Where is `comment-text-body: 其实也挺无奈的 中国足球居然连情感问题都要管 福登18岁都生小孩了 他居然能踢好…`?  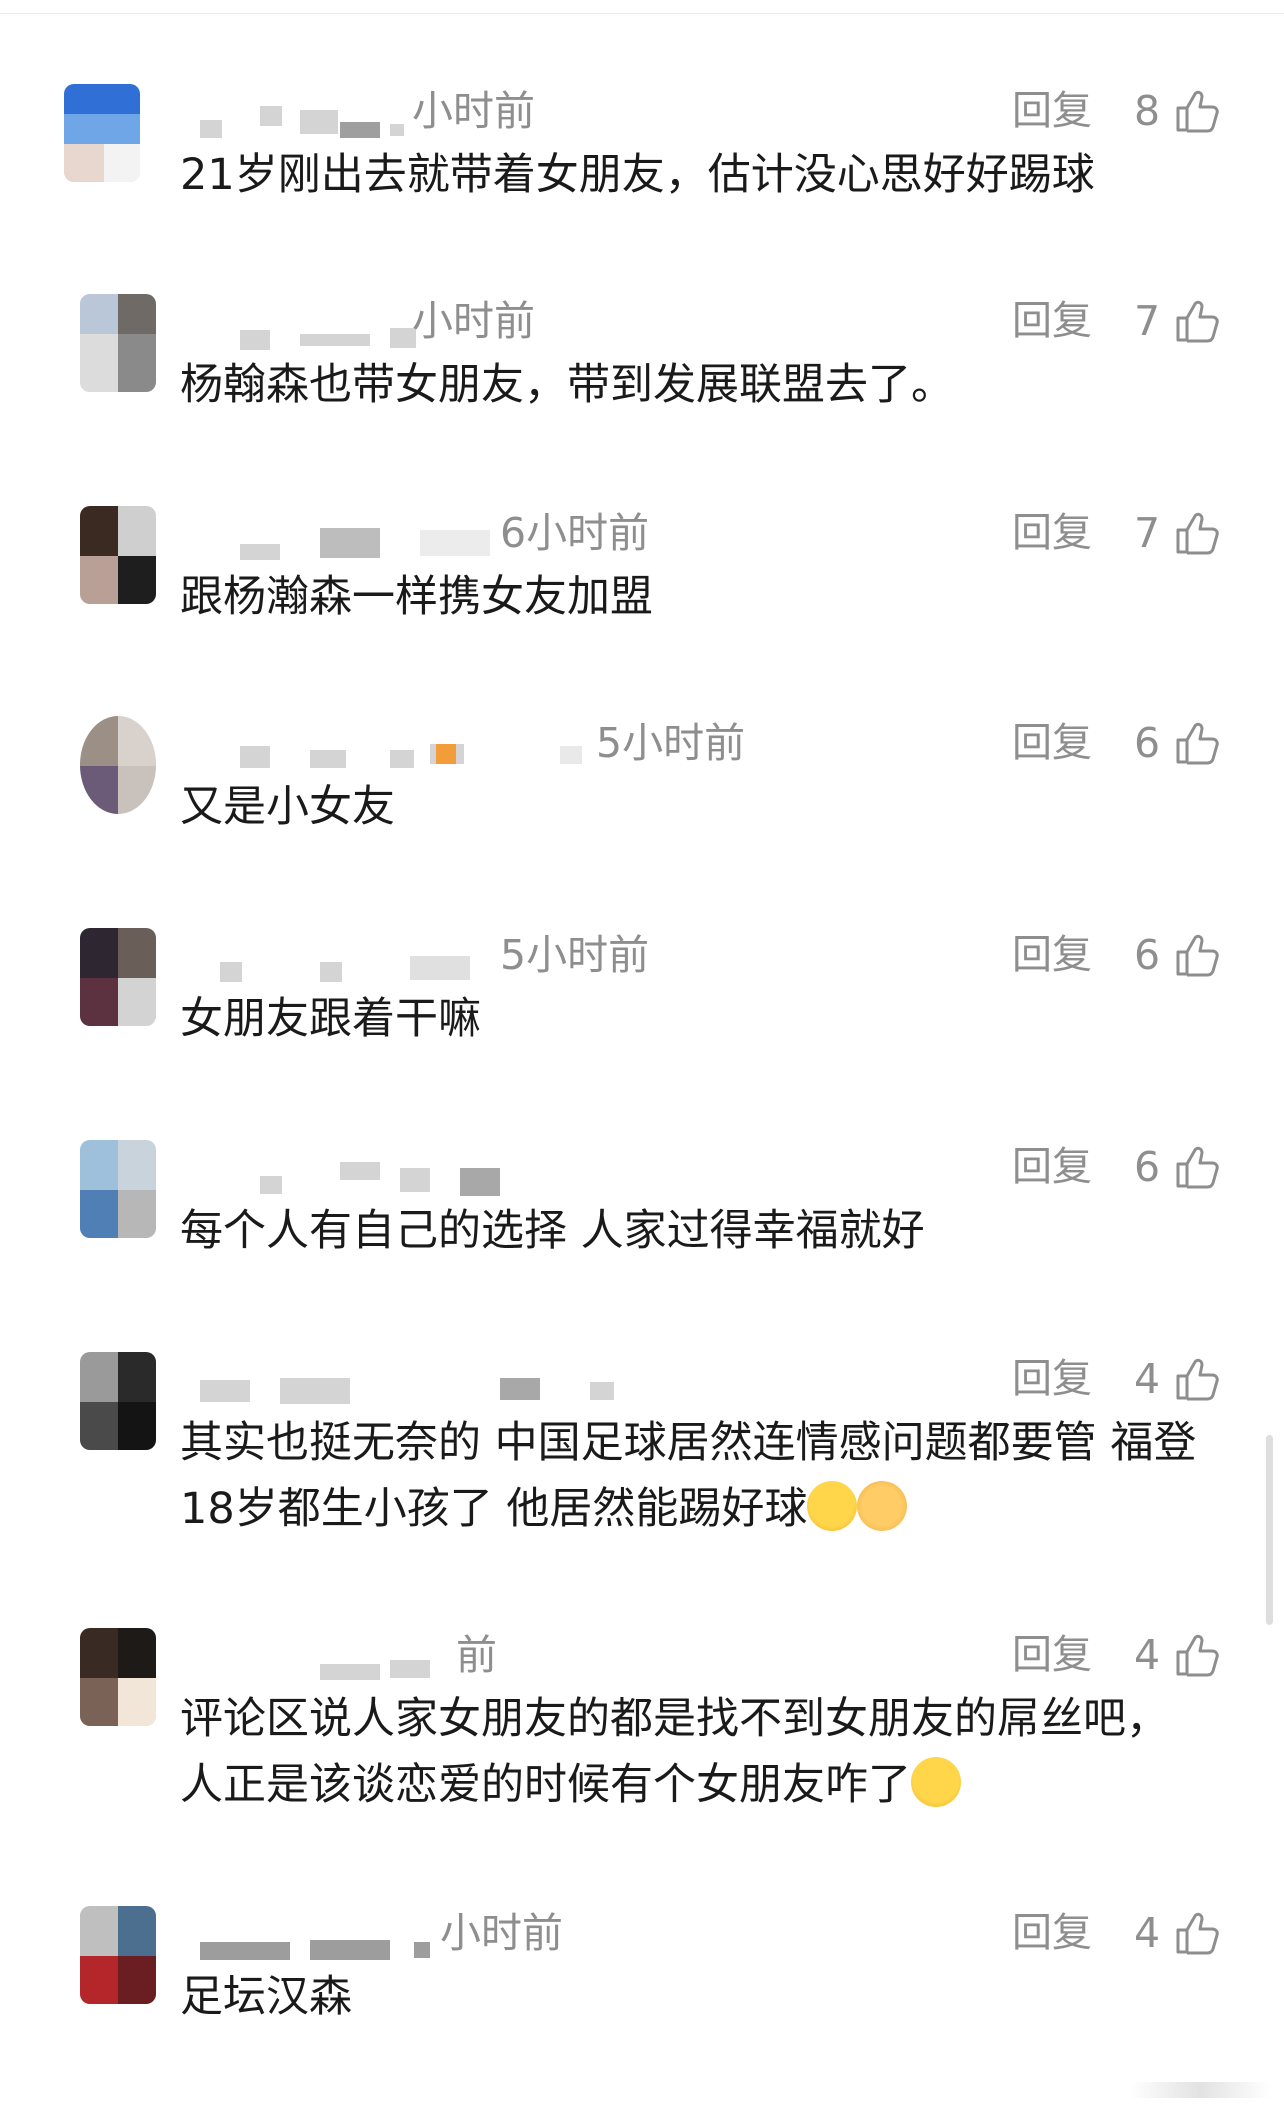
comment-text-body: 其实也挺无奈的 中国足球居然连情感问题都要管 福登18岁都生小孩了 他居然能踢好… is located at coordinates (688, 1476).